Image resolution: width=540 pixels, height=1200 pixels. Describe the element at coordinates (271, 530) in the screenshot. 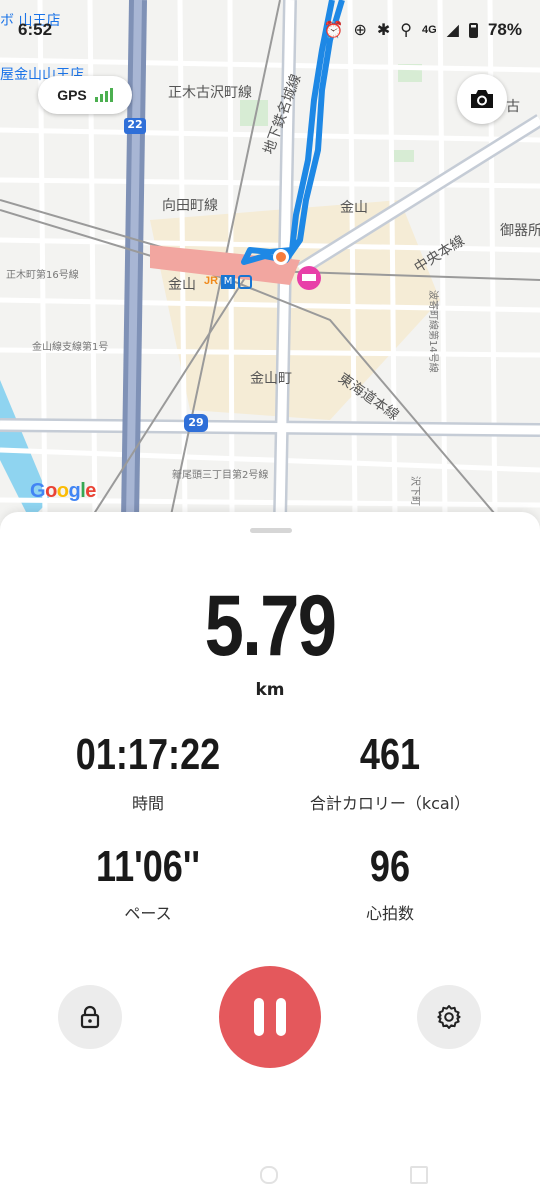

I see `sheet-drag-handle` at that location.